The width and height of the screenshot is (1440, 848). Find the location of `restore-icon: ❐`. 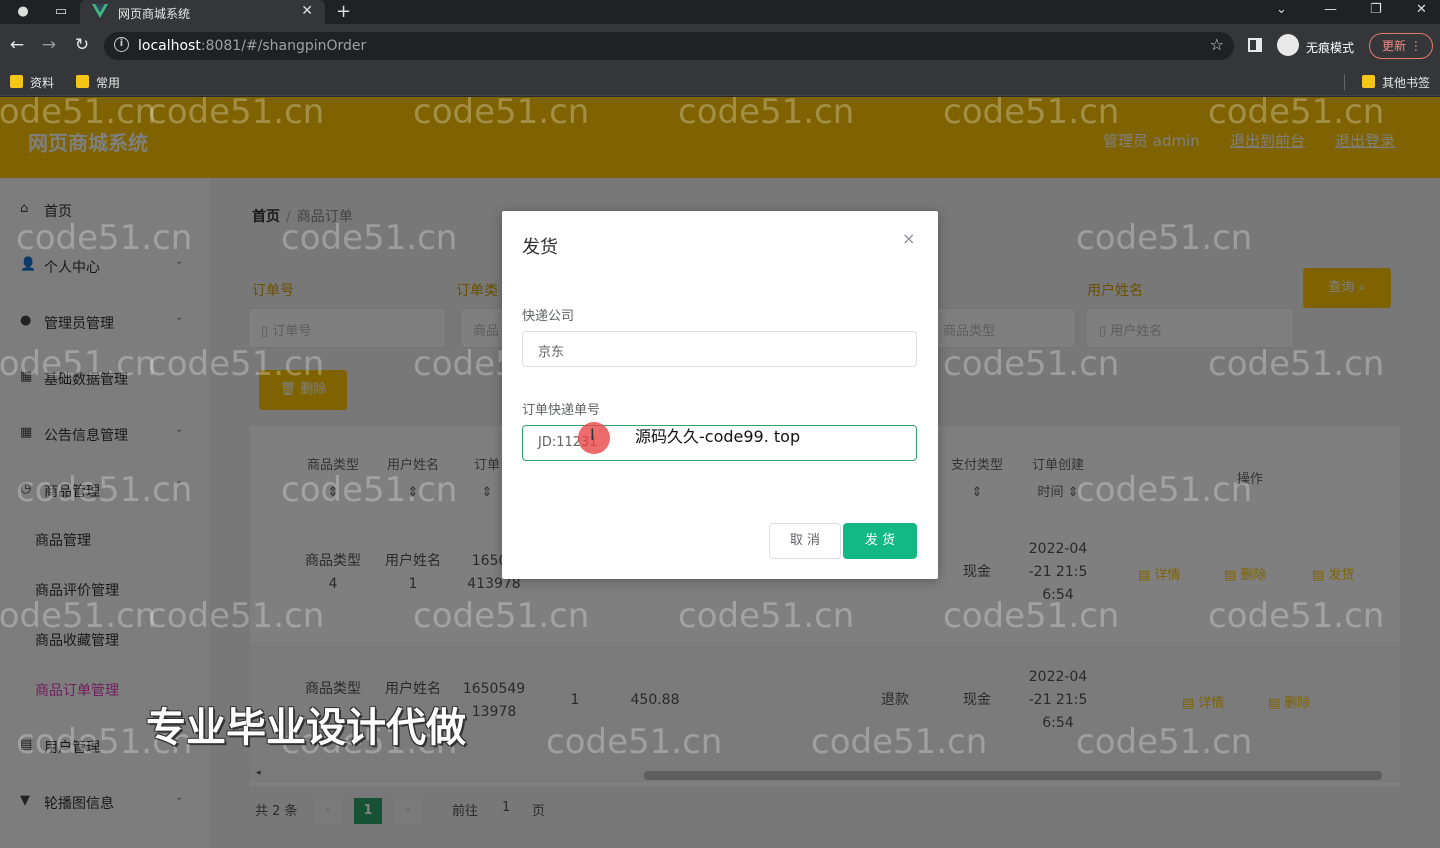

restore-icon: ❐ is located at coordinates (1376, 9).